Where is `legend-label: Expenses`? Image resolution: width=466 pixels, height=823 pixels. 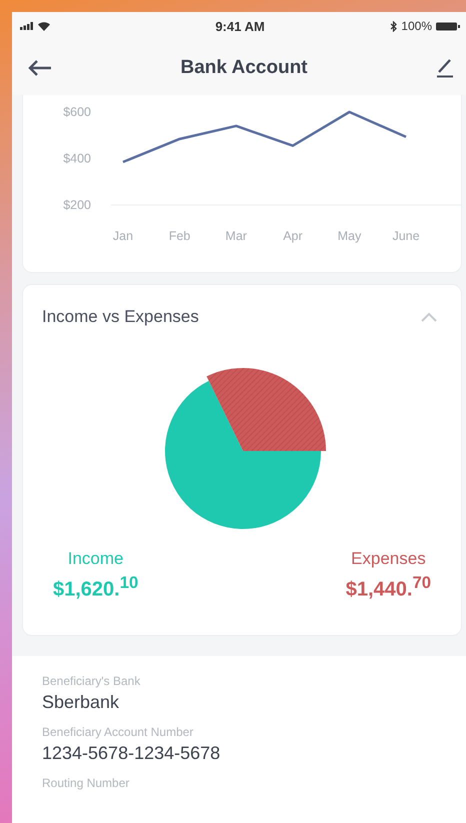 legend-label: Expenses is located at coordinates (388, 559).